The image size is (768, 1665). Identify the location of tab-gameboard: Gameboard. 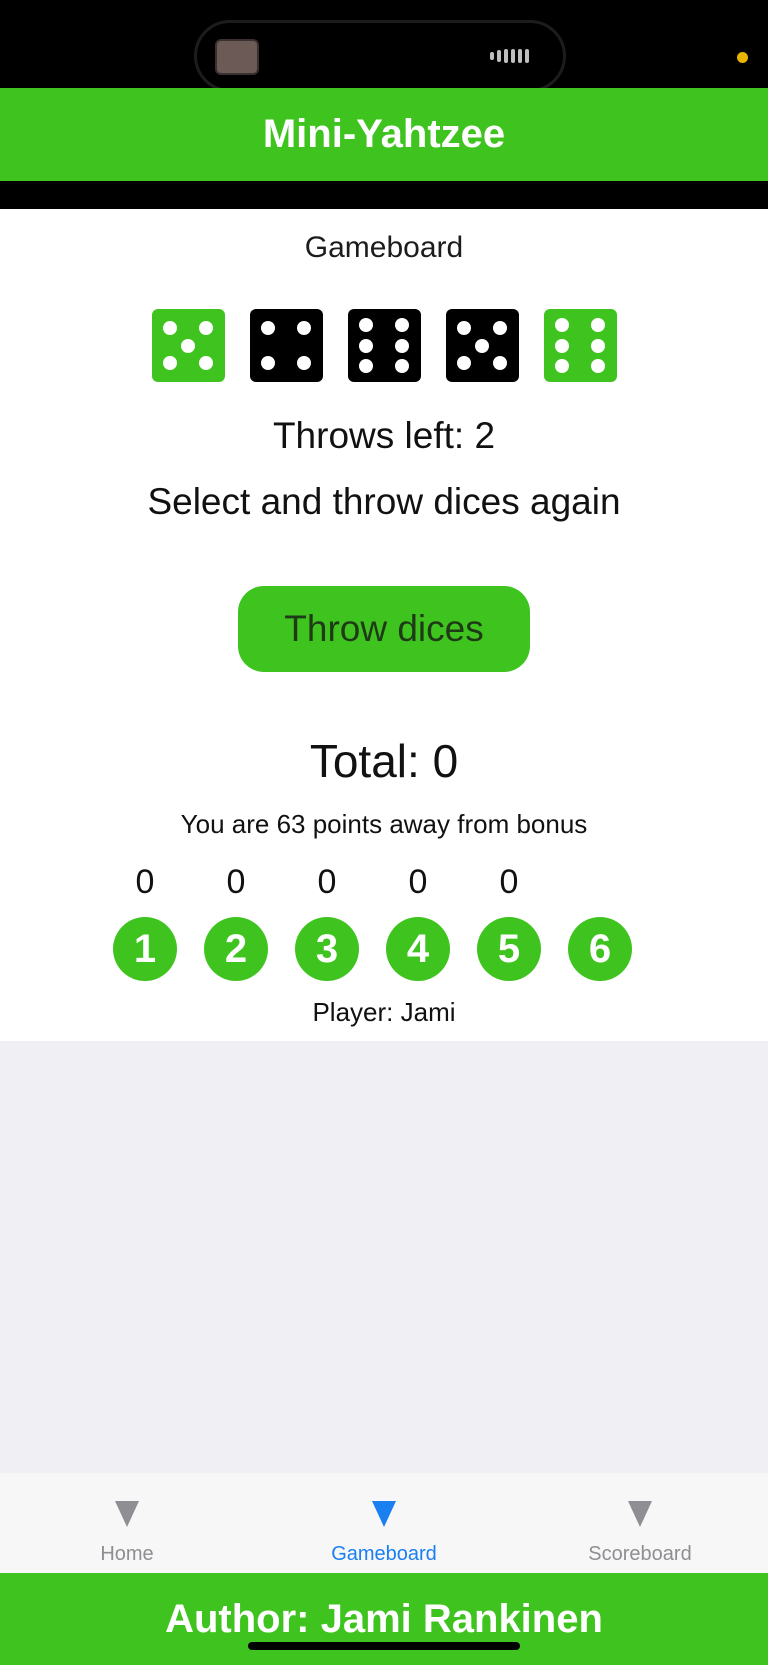
(384, 1523).